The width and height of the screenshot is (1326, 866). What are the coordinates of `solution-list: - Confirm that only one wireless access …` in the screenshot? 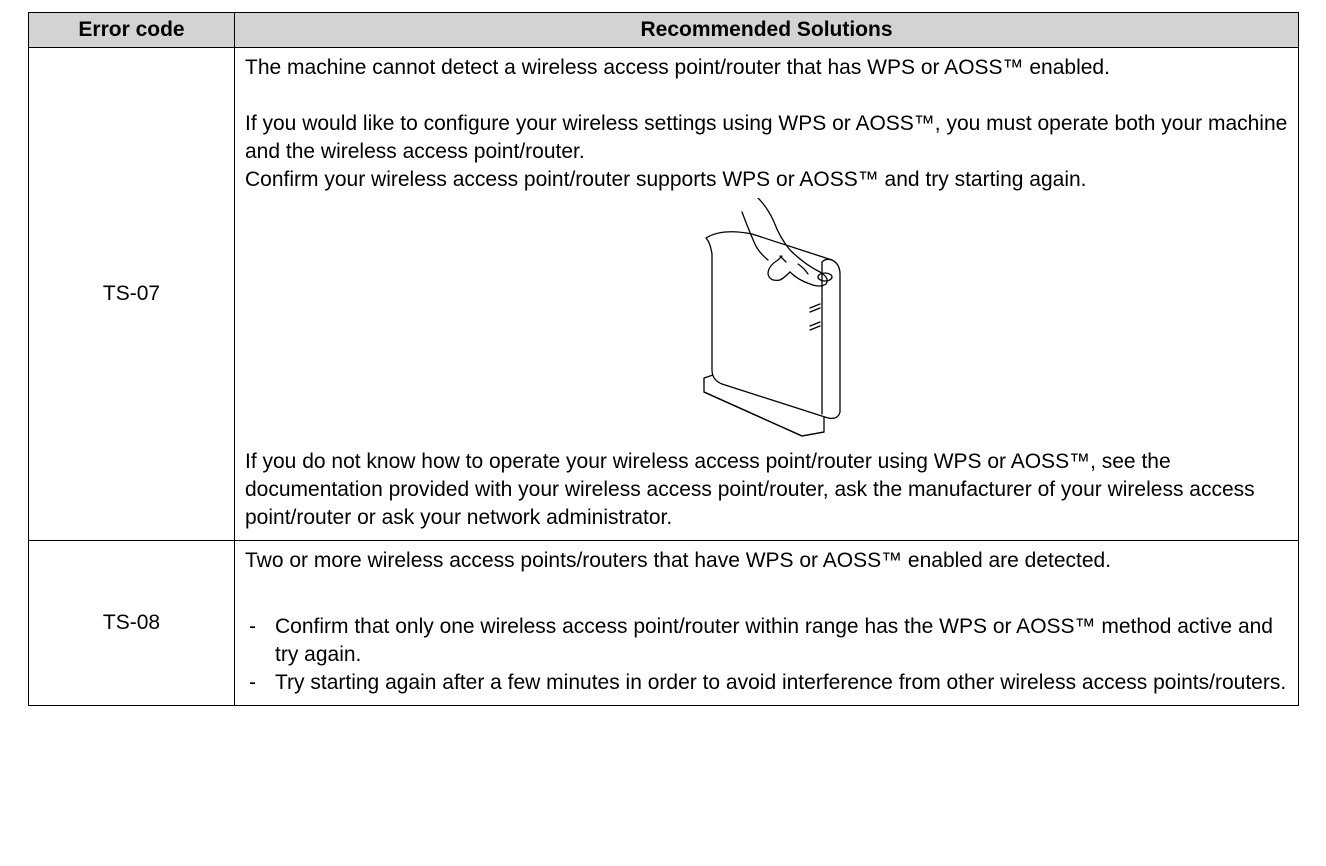 It's located at (766, 655).